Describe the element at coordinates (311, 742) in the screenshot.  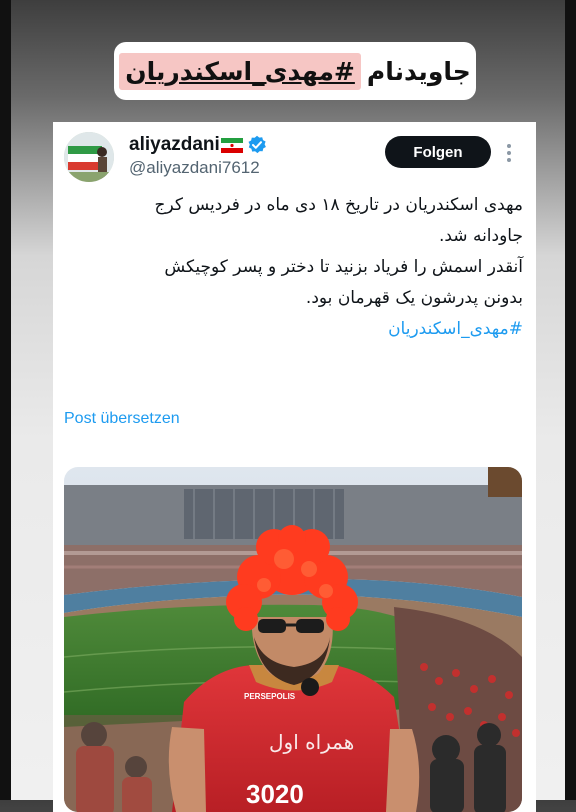
I see `shirt-sponsor-text: همراه اول` at that location.